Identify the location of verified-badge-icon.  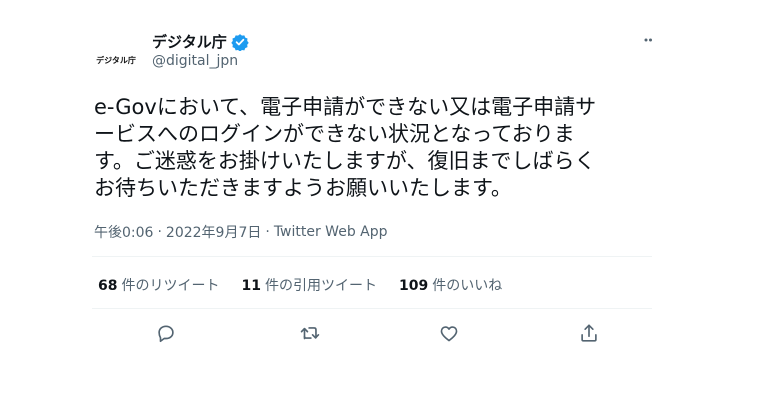
(240, 42).